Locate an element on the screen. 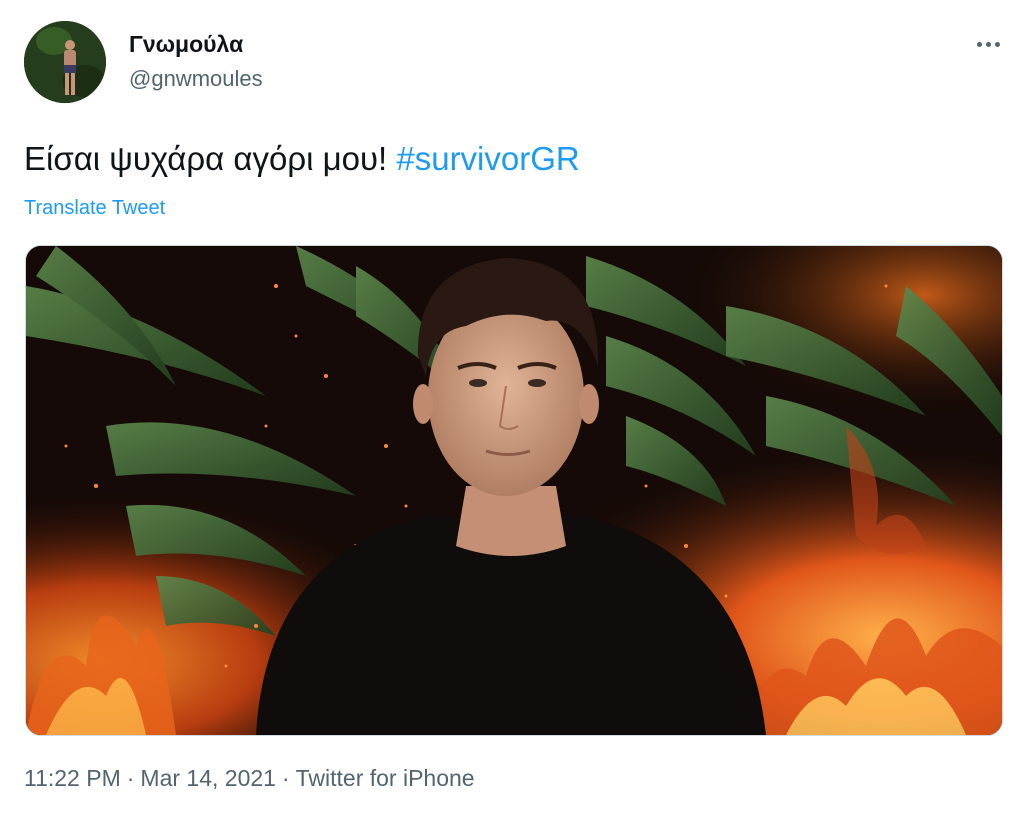 The image size is (1024, 813). hashtag-link: #survivorGR is located at coordinates (487, 158).